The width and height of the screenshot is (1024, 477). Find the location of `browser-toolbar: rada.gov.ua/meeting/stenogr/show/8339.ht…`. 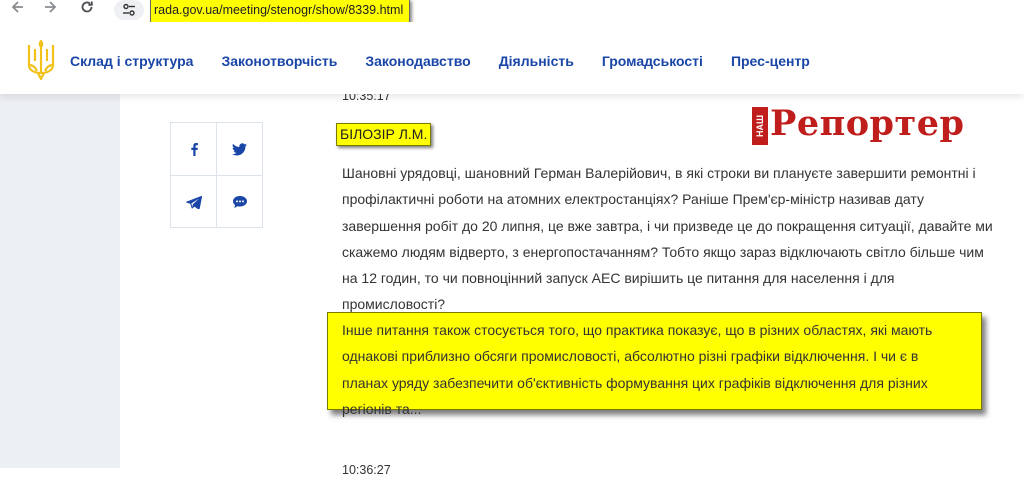

browser-toolbar: rada.gov.ua/meeting/stenogr/show/8339.ht… is located at coordinates (512, 11).